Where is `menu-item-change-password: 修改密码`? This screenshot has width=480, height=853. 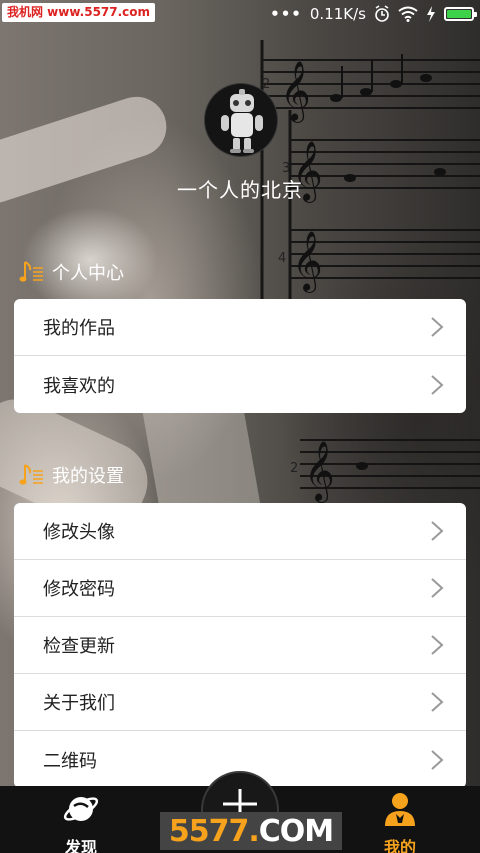
menu-item-change-password: 修改密码 is located at coordinates (240, 588).